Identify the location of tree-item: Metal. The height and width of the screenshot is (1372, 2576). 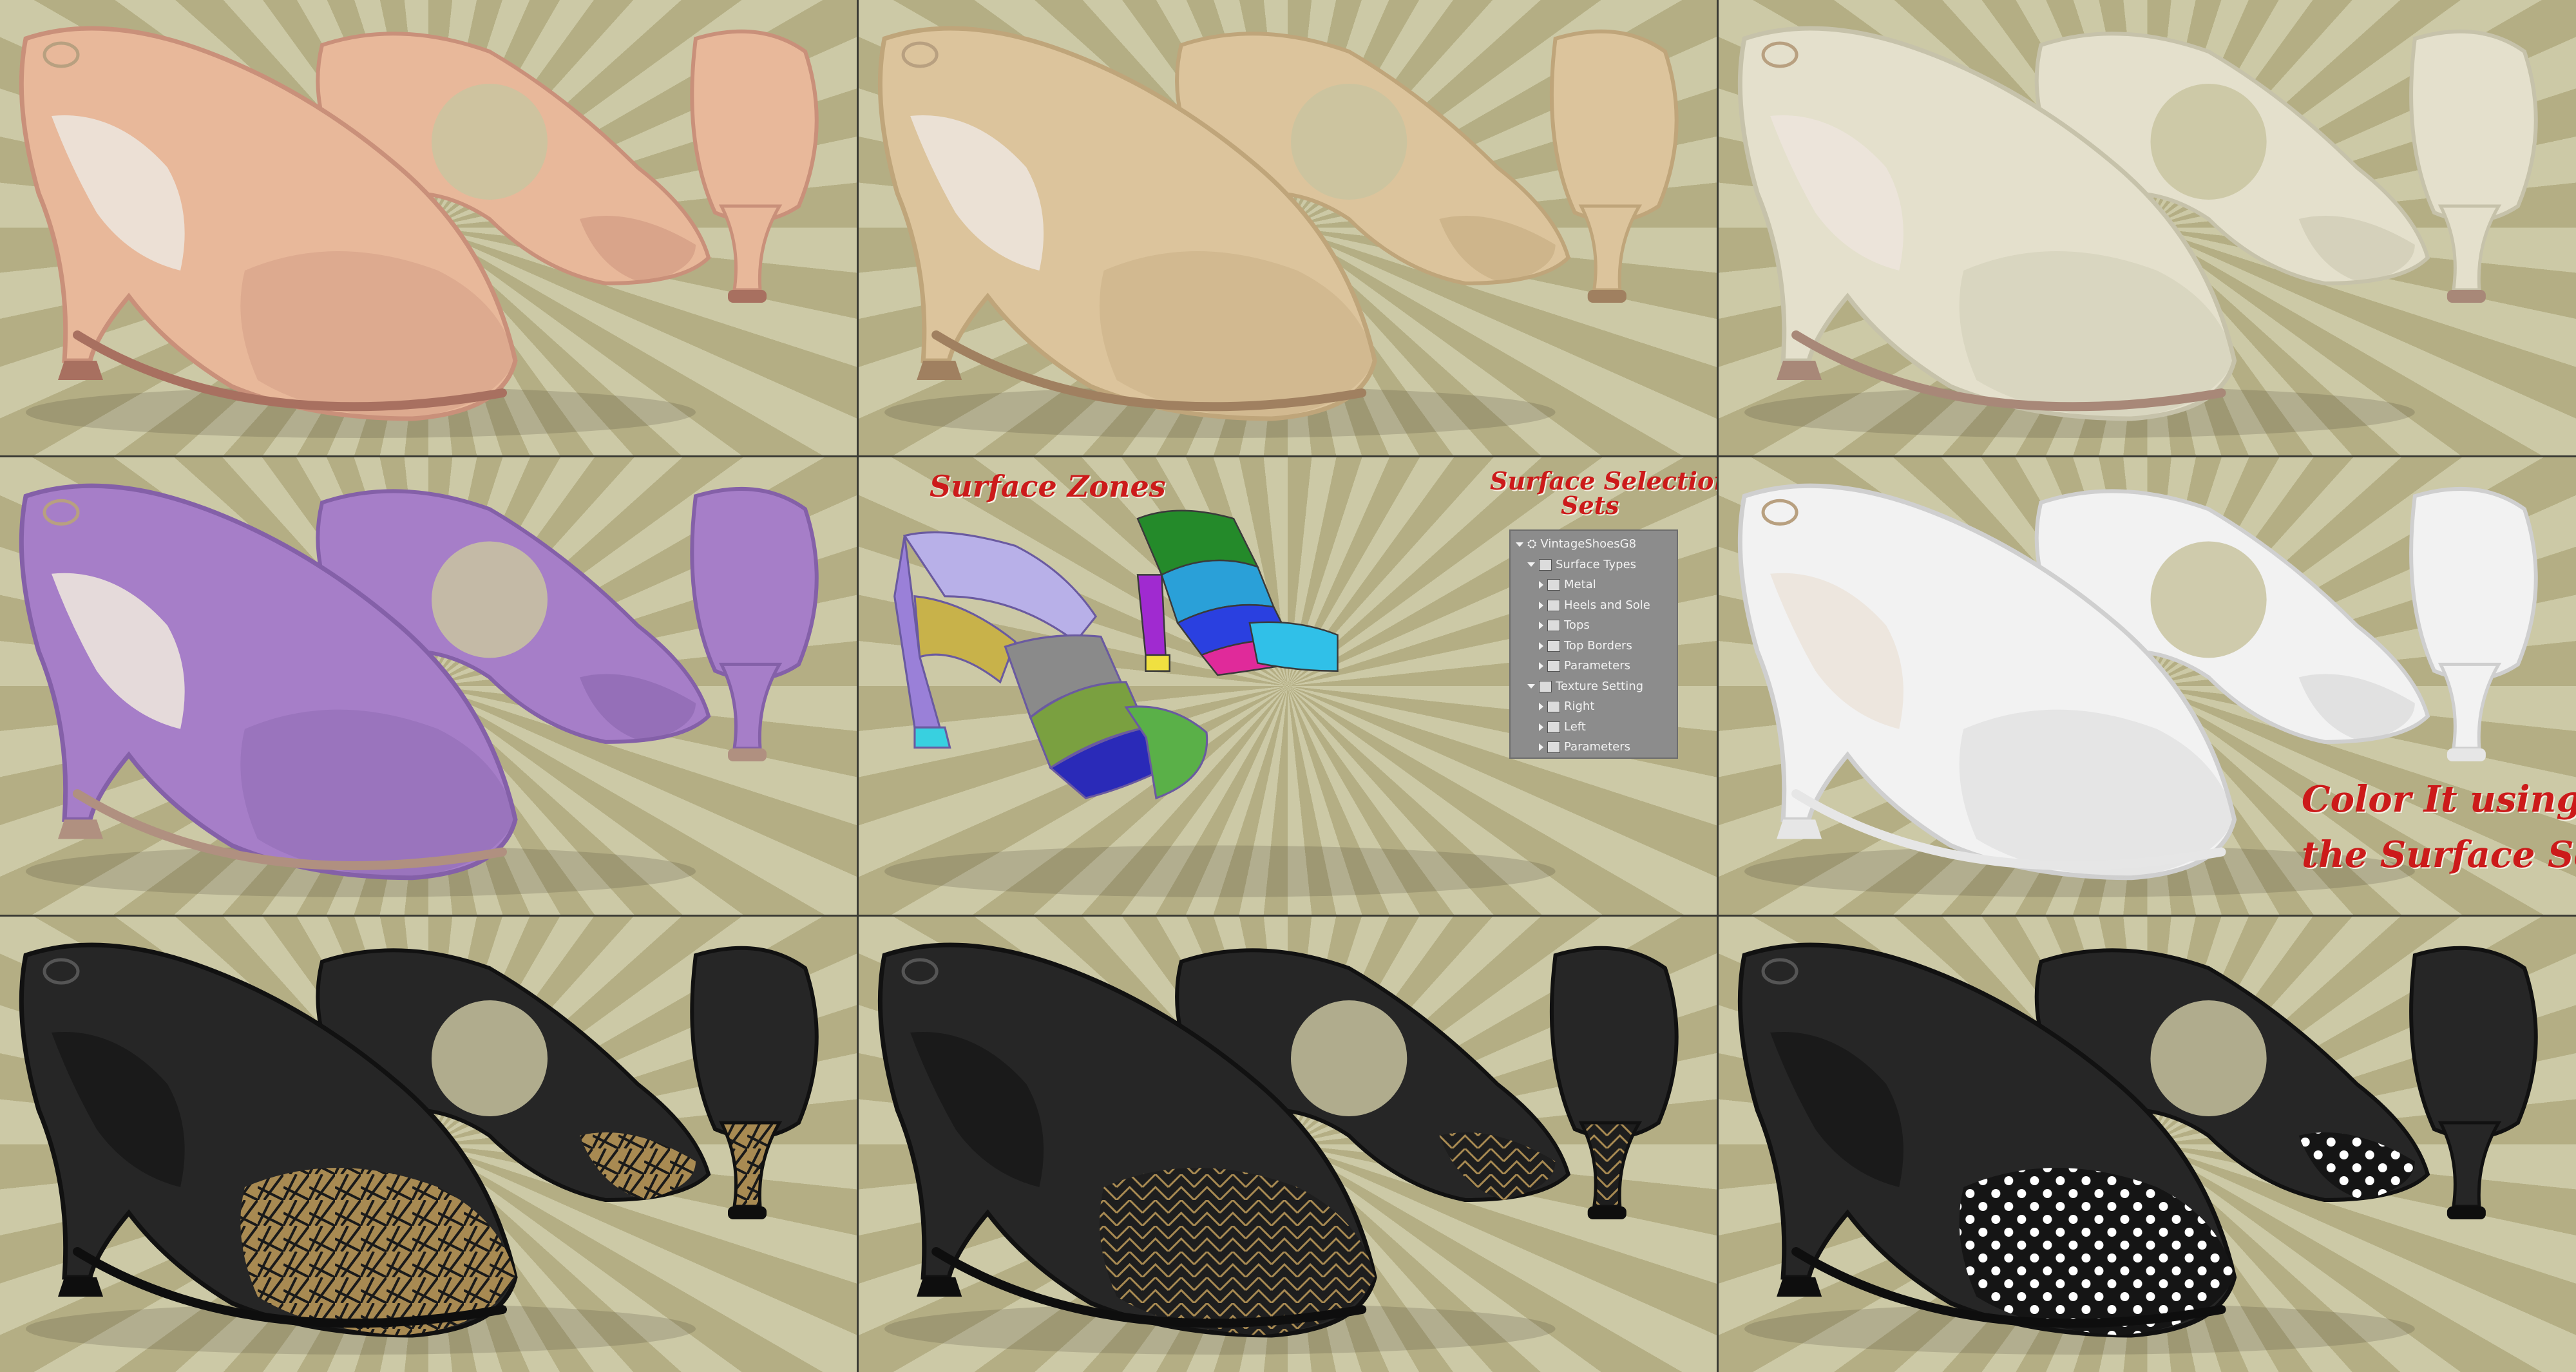
(1568, 585).